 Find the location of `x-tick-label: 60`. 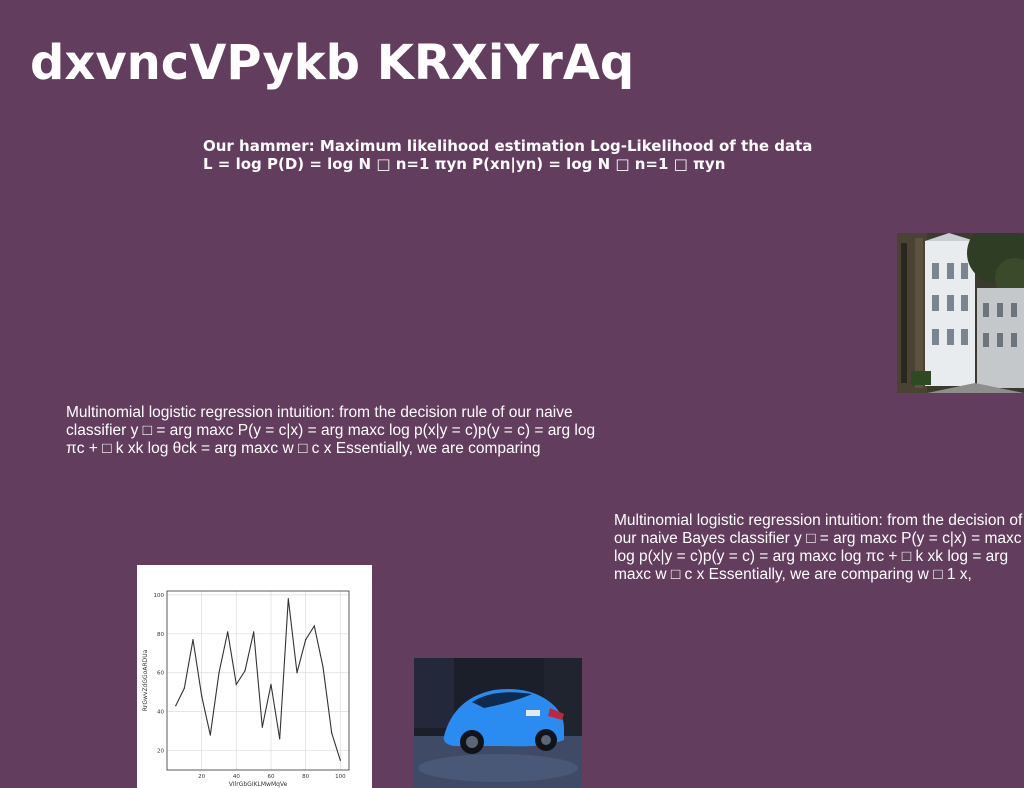

x-tick-label: 60 is located at coordinates (271, 777).